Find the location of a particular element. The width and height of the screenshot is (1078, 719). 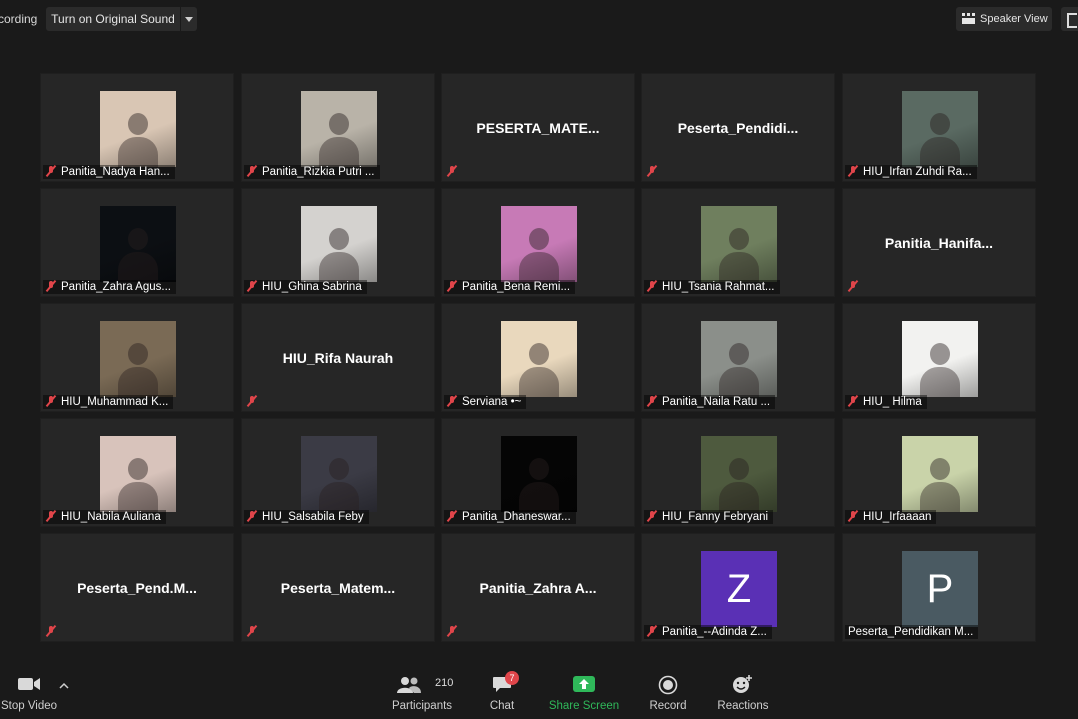

share-screen-label: Share Screen is located at coordinates (584, 706).